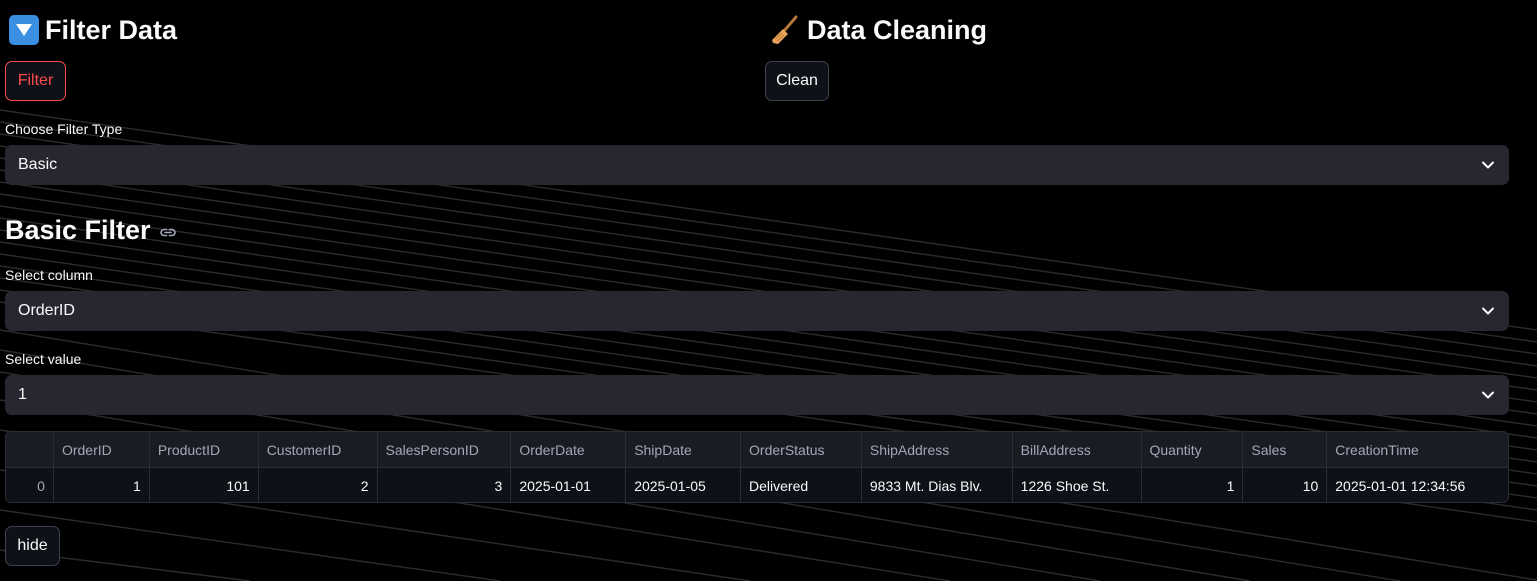 This screenshot has width=1537, height=581. I want to click on table-cell: 2025-01-05, so click(684, 485).